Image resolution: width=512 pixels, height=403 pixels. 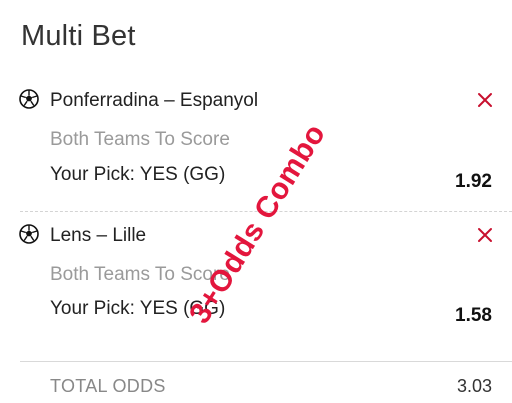 What do you see at coordinates (154, 100) in the screenshot?
I see `match-name: Ponferradina – Espanyol` at bounding box center [154, 100].